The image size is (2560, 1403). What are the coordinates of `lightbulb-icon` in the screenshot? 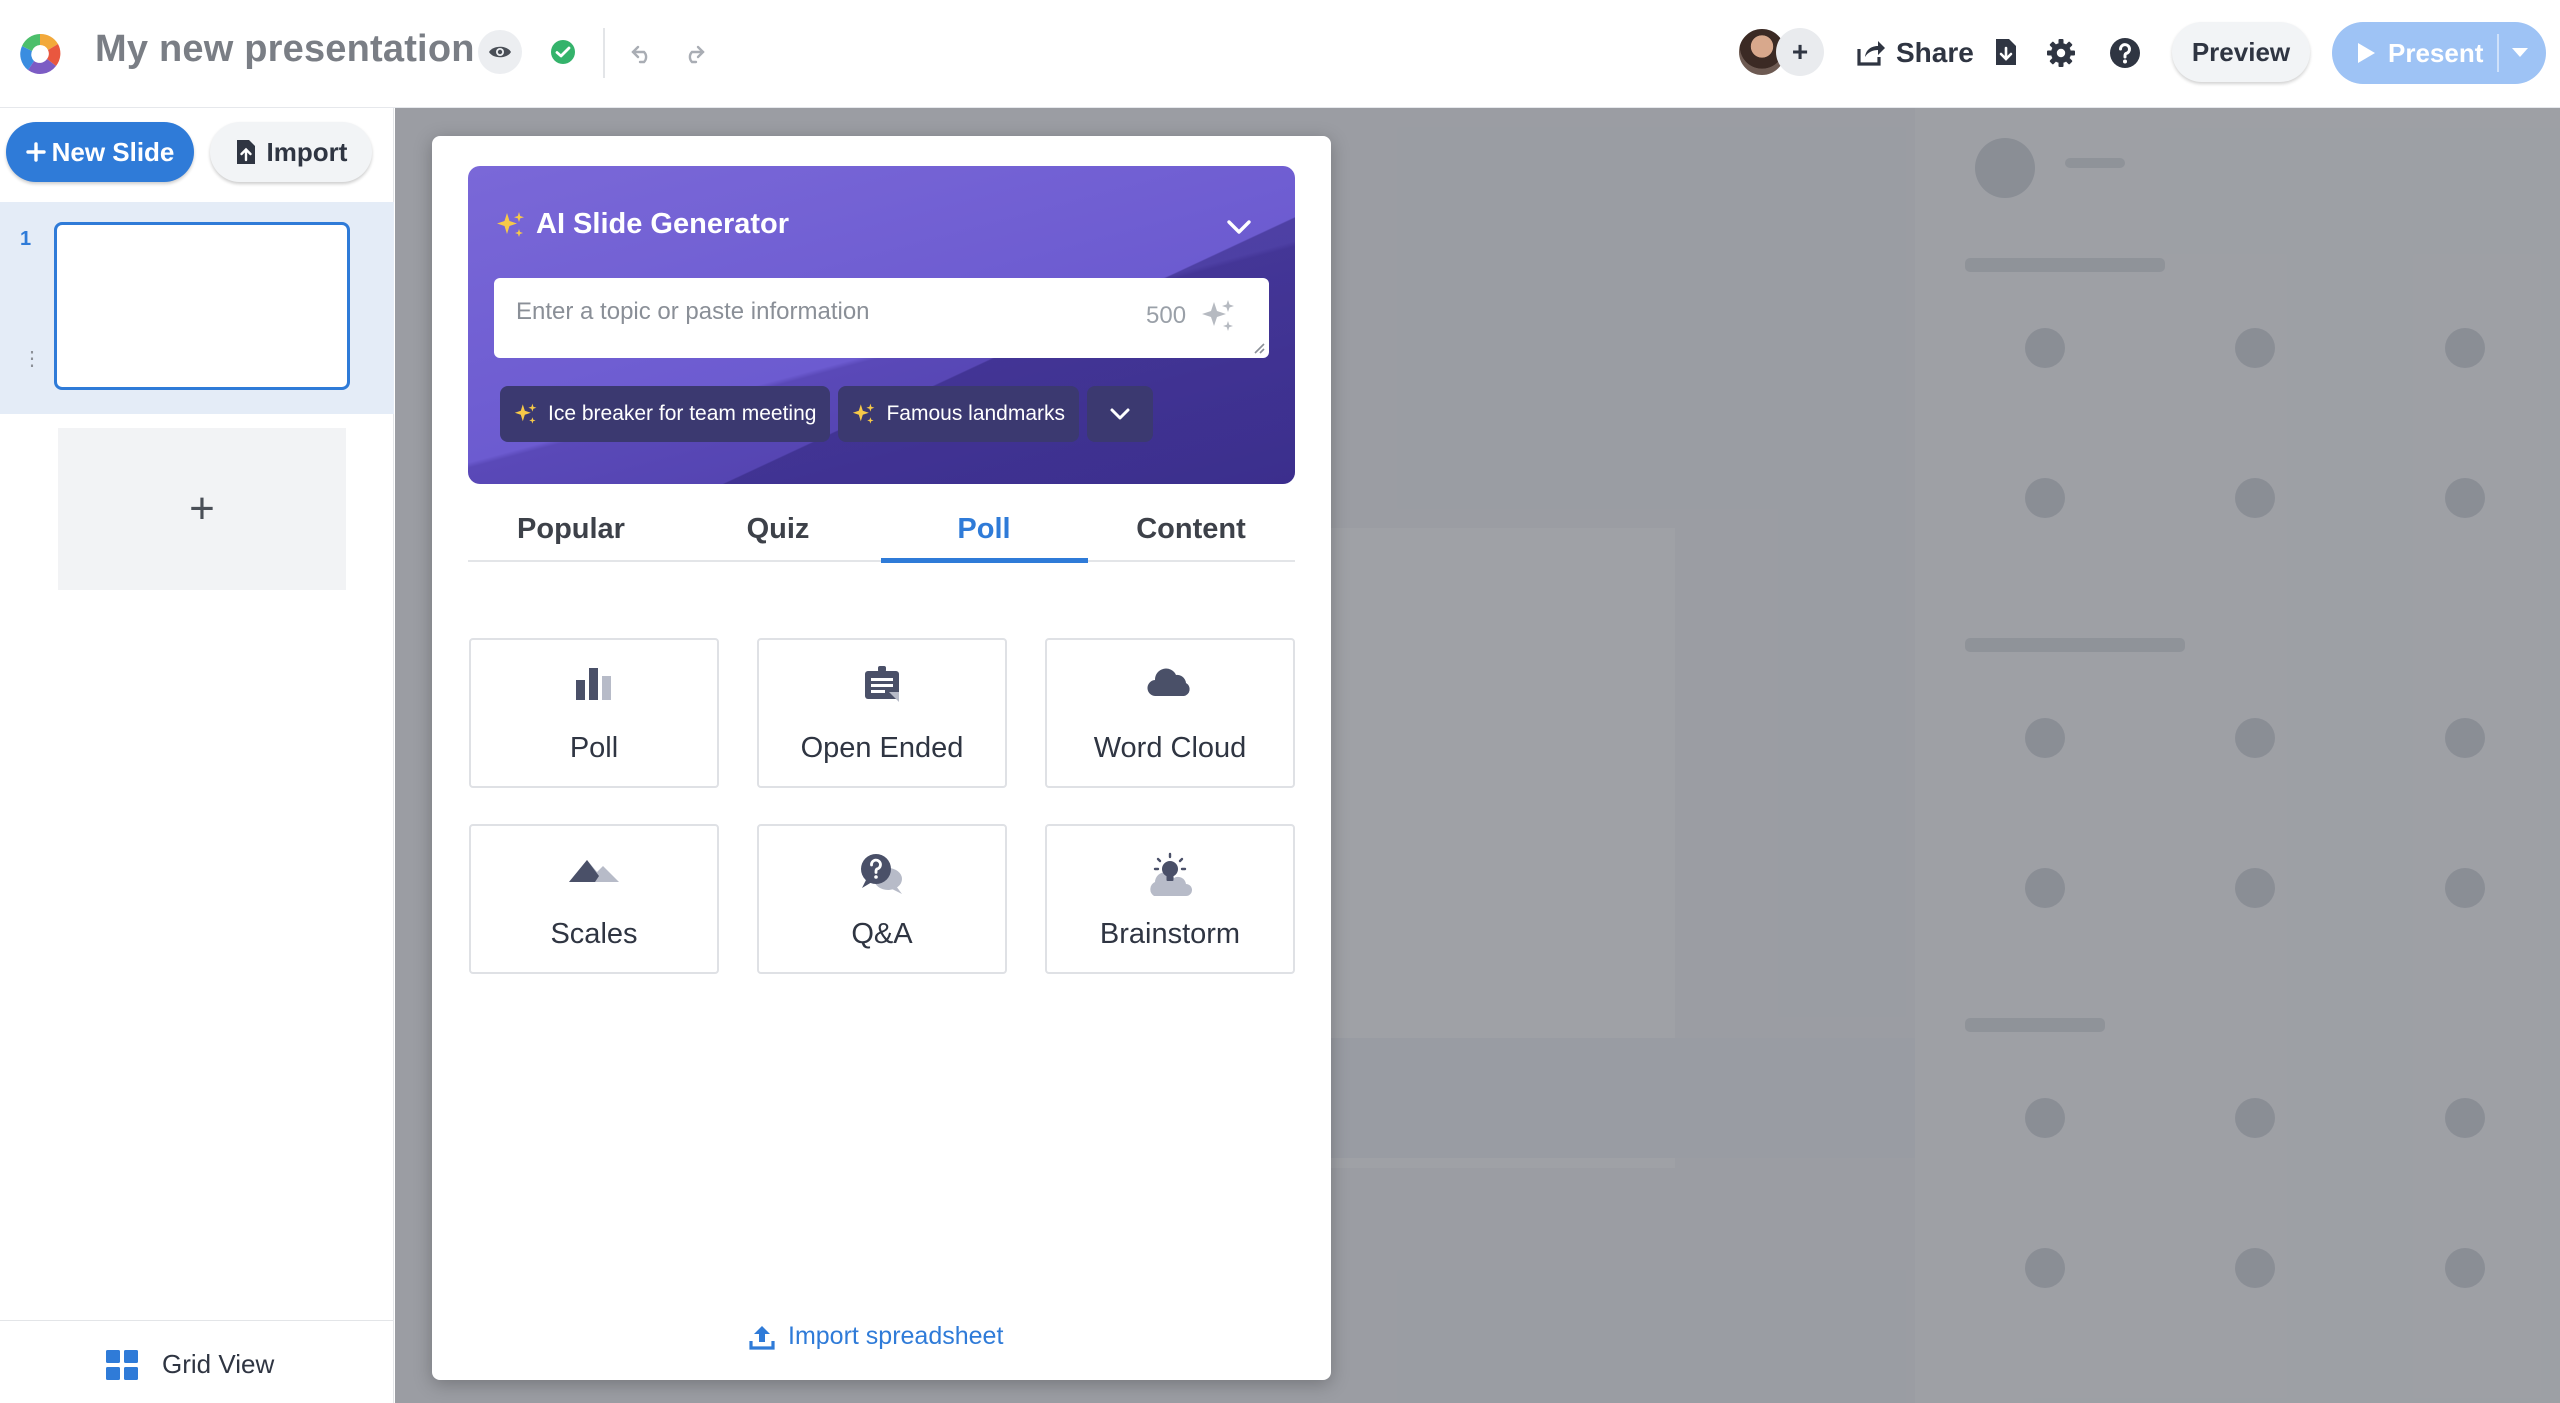 It's located at (1171, 874).